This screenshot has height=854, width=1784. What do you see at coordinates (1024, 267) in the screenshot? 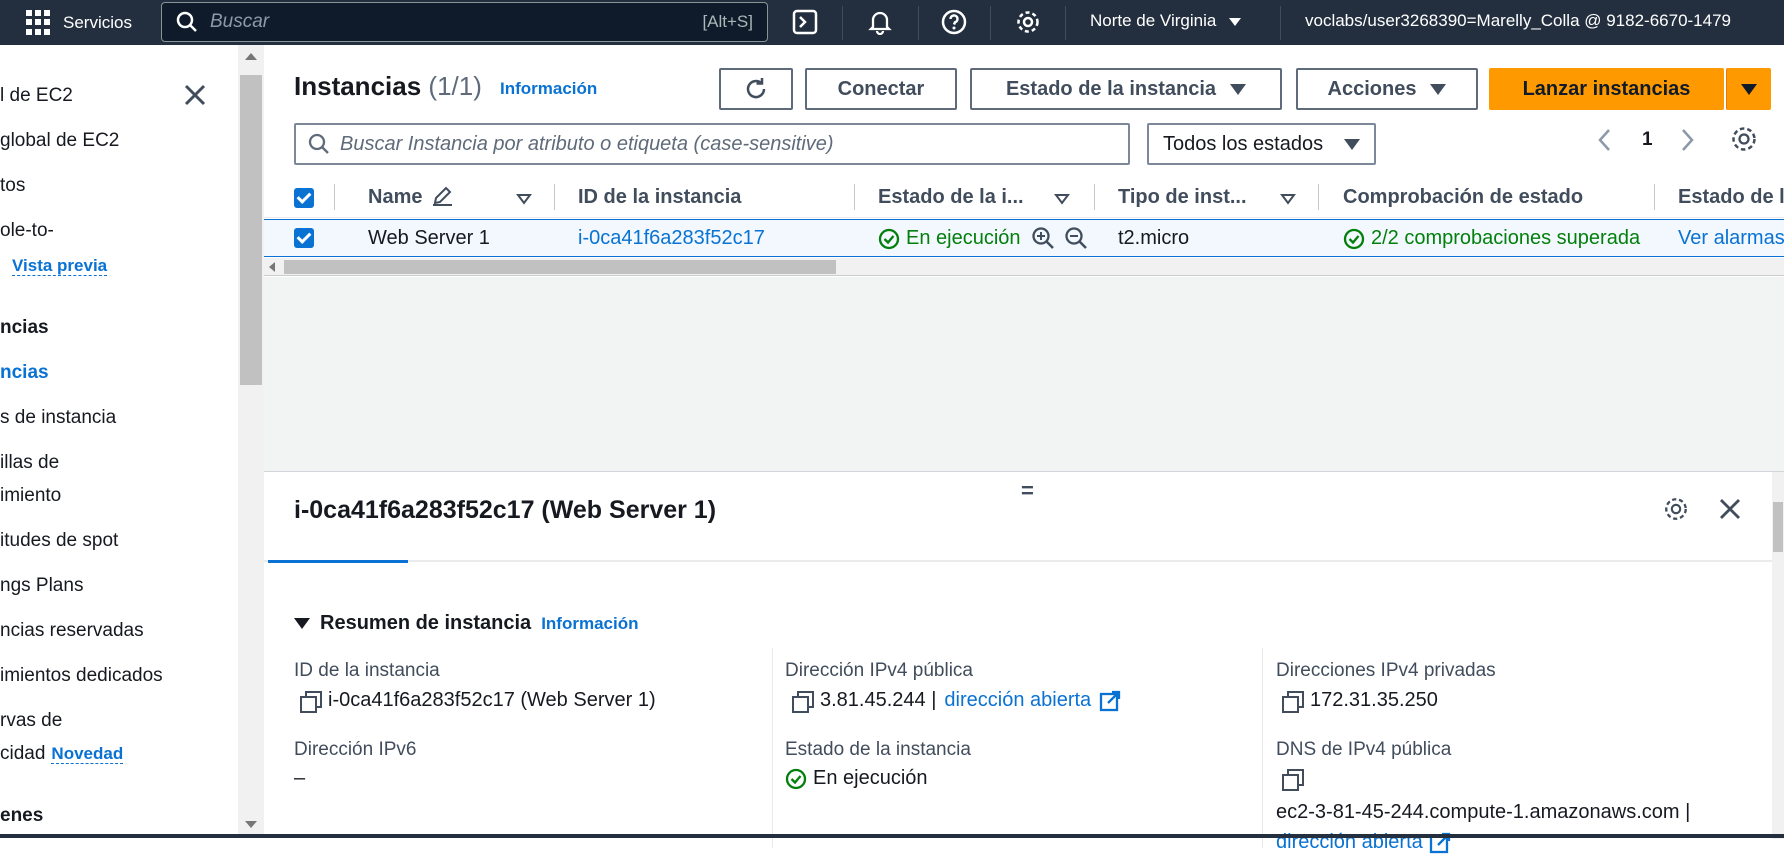
I see `table-horizontal-scrollbar` at bounding box center [1024, 267].